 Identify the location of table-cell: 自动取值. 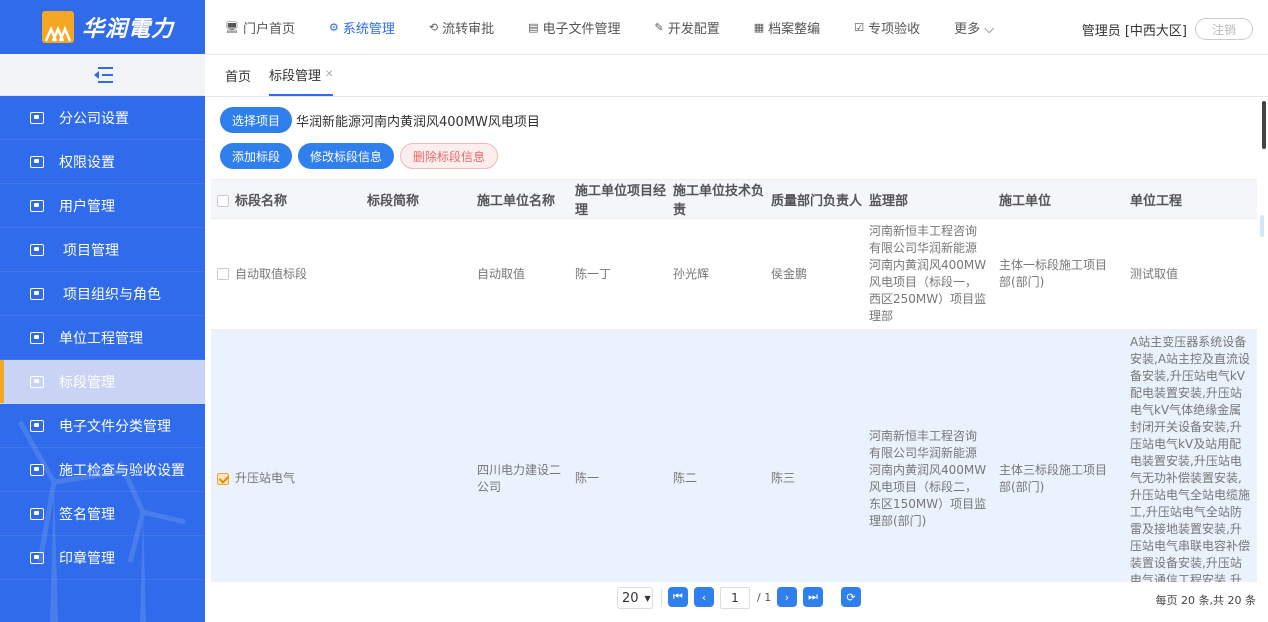
(520, 274).